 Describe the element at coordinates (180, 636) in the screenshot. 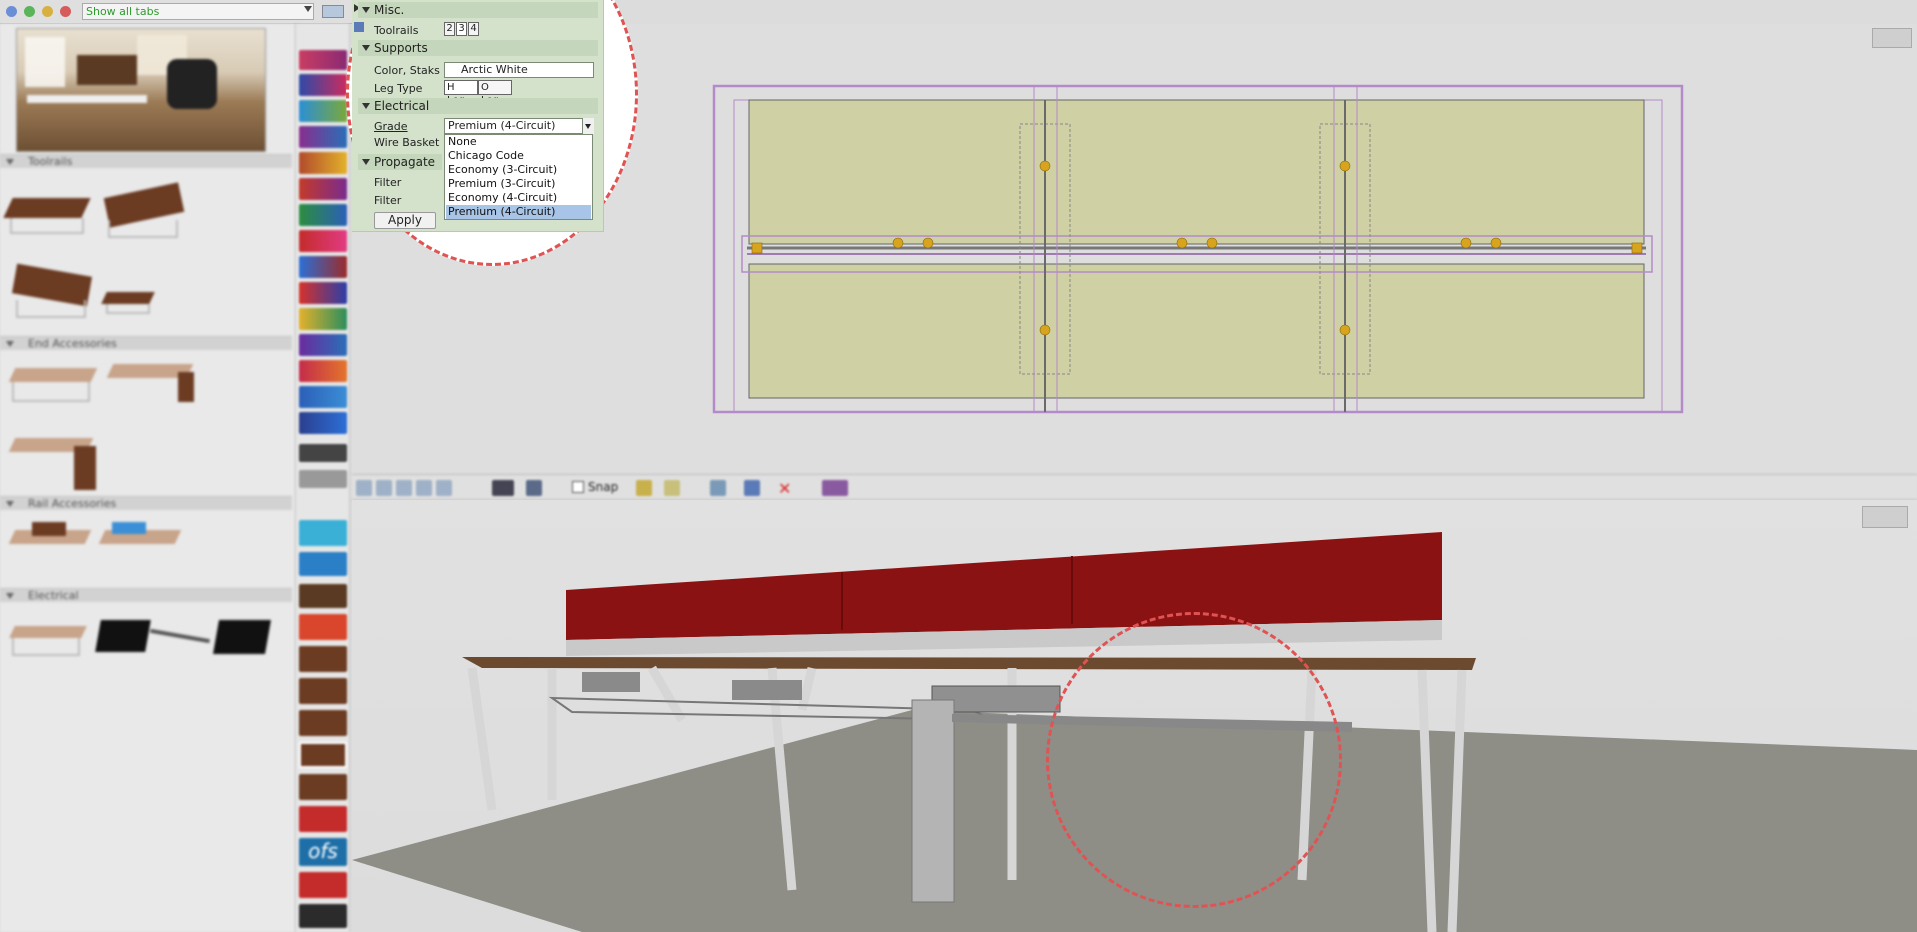

I see `power-cord-thumb` at that location.